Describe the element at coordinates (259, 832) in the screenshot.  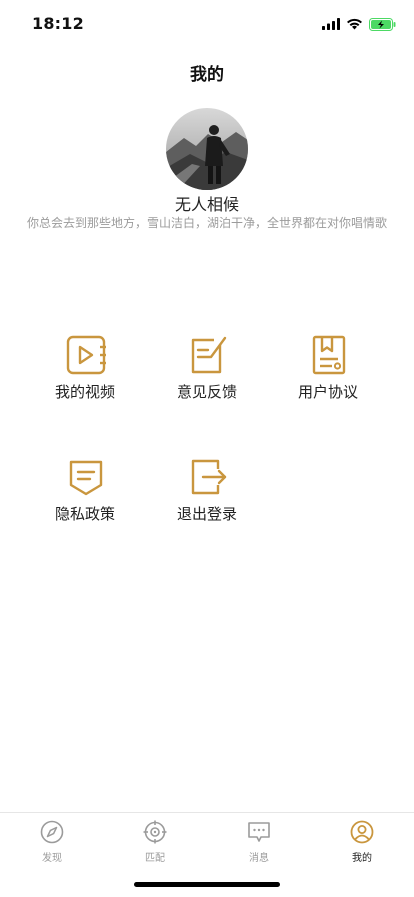
I see `message-icon` at that location.